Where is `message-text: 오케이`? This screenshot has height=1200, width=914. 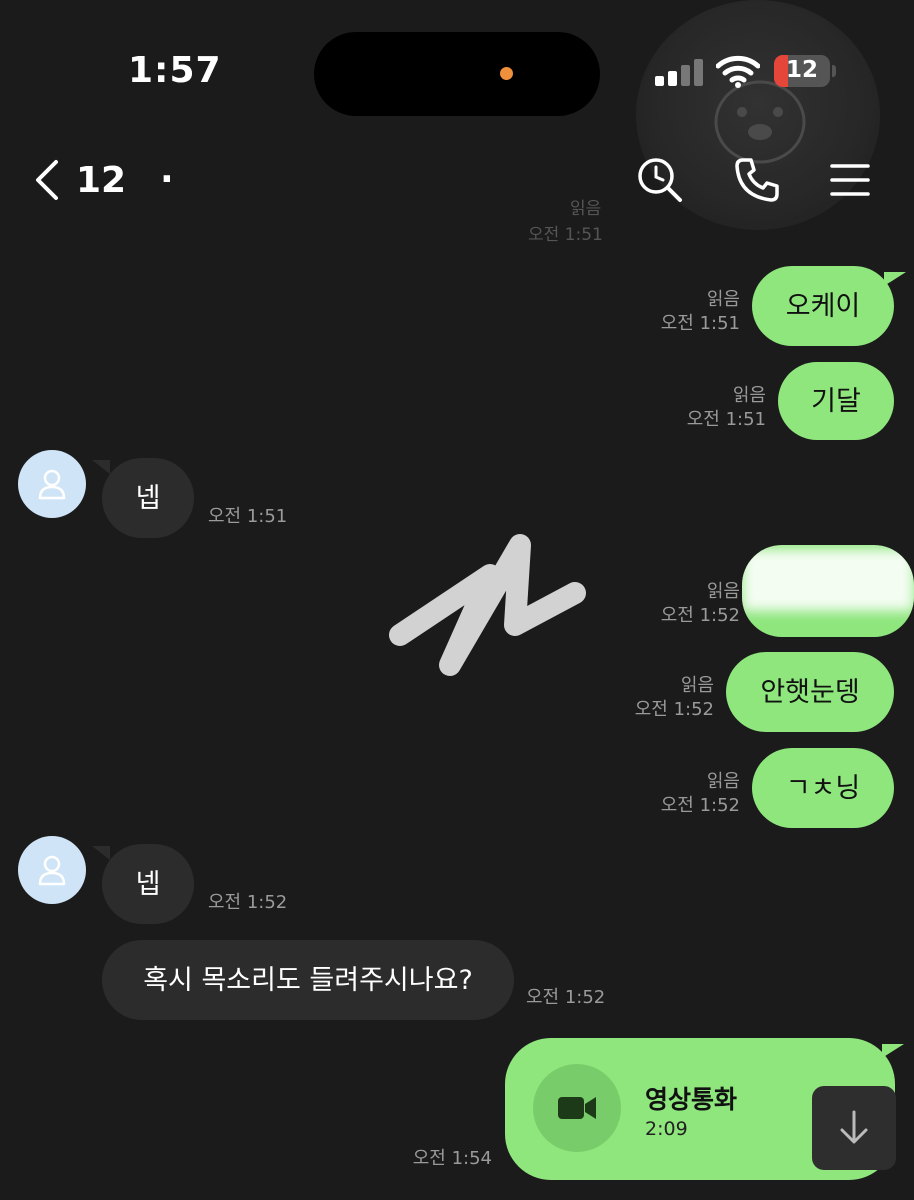 message-text: 오케이 is located at coordinates (823, 306).